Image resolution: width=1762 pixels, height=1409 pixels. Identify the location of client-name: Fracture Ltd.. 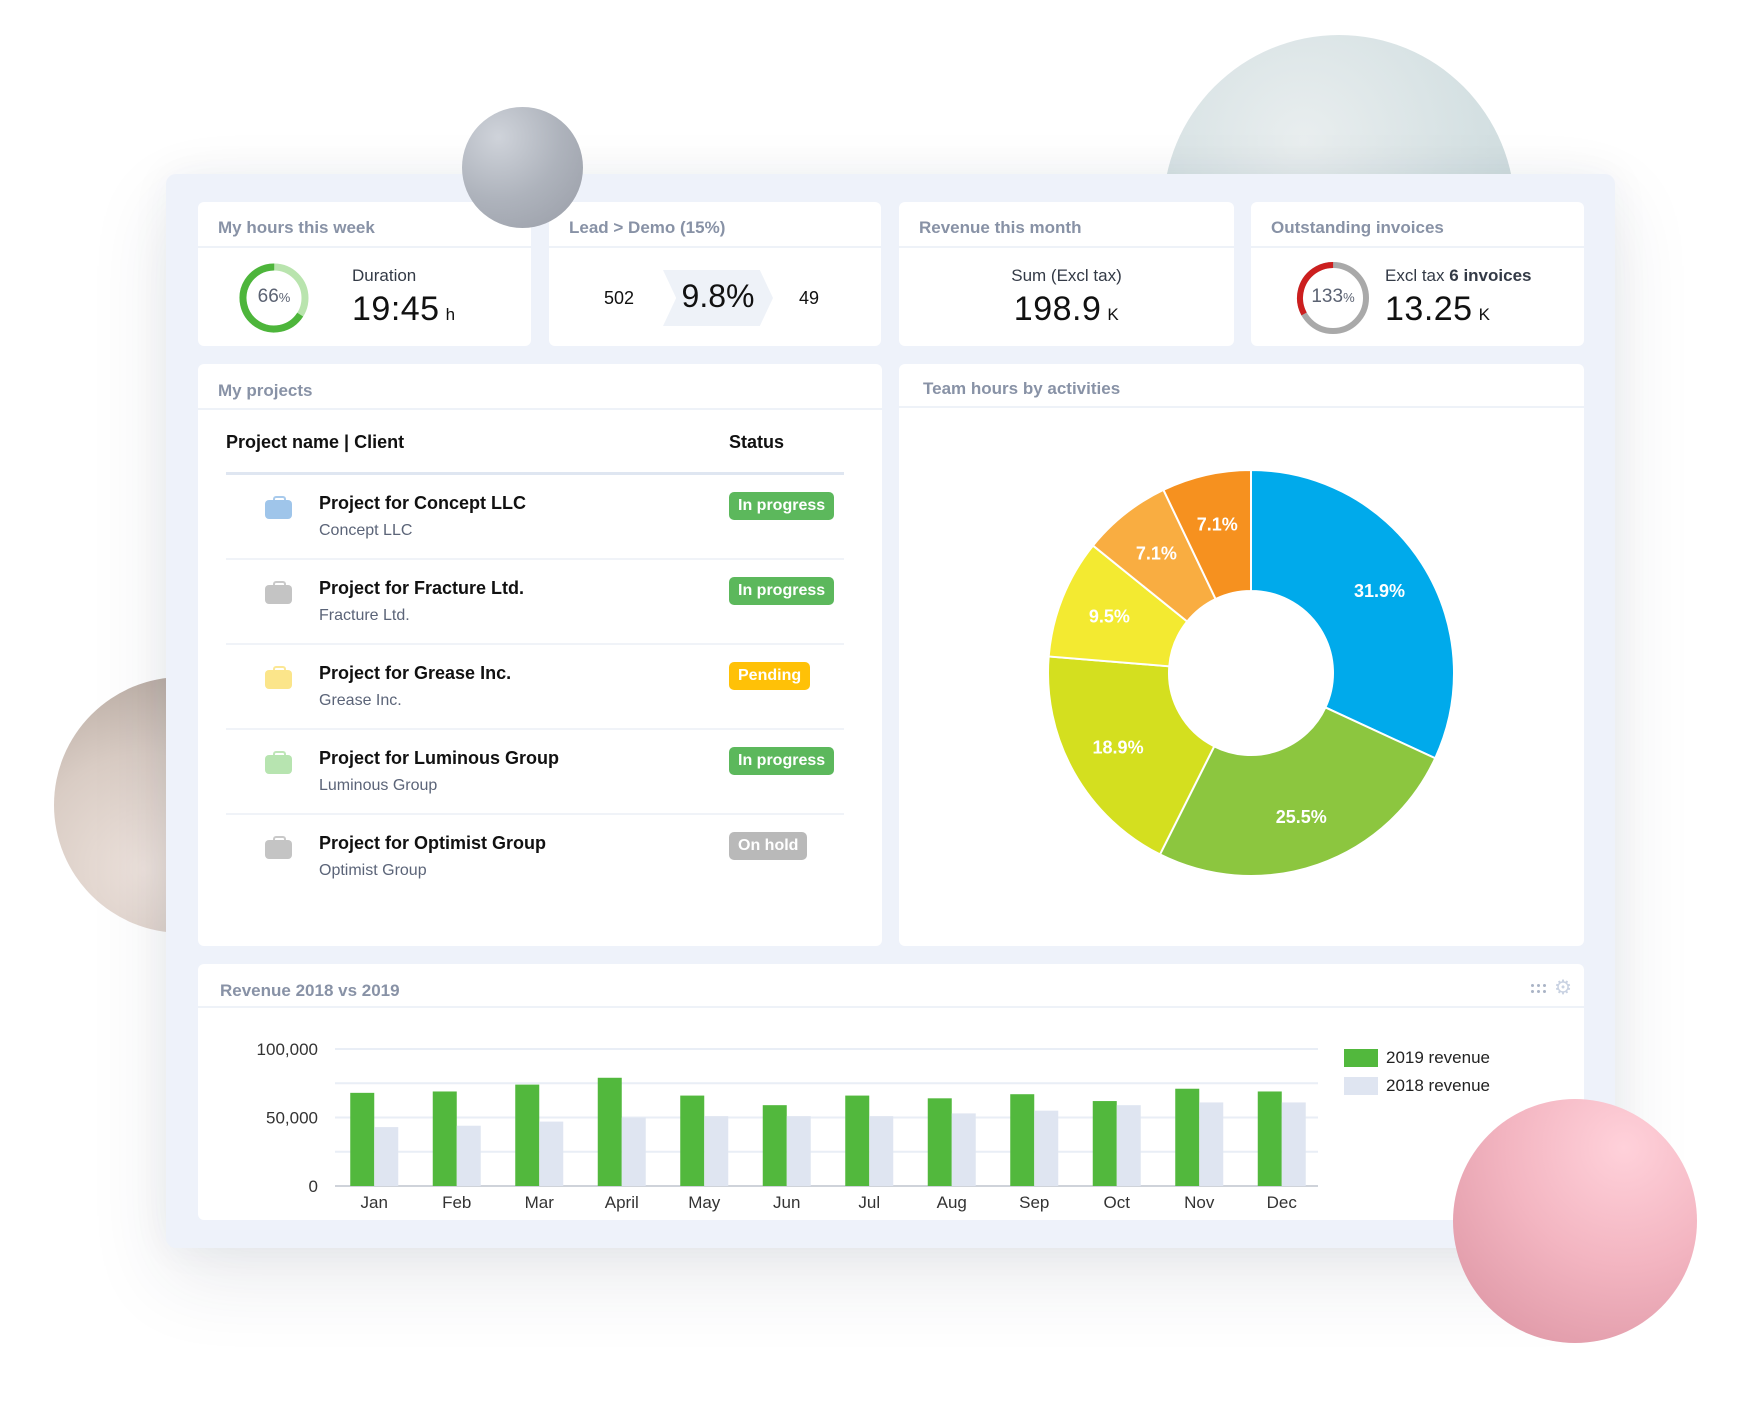
(364, 615).